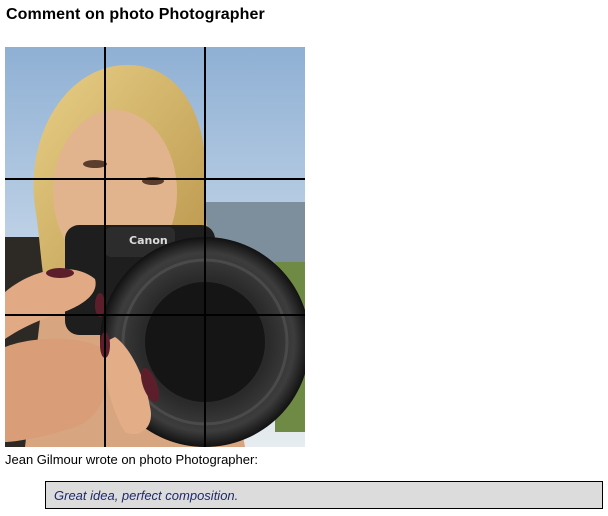 The image size is (608, 516). What do you see at coordinates (148, 240) in the screenshot?
I see `camera-brand-label: Canon` at bounding box center [148, 240].